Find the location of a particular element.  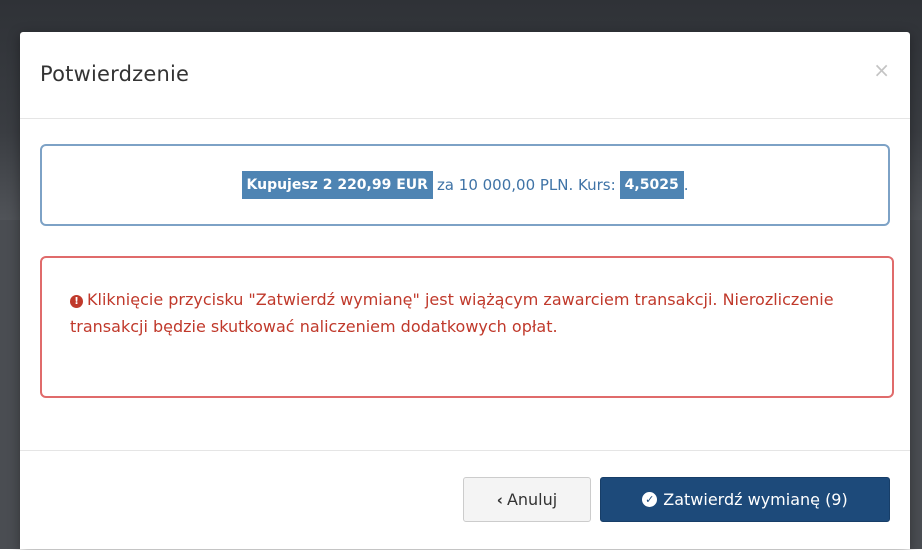

cancel-button: ‹ Anuluj is located at coordinates (527, 499).